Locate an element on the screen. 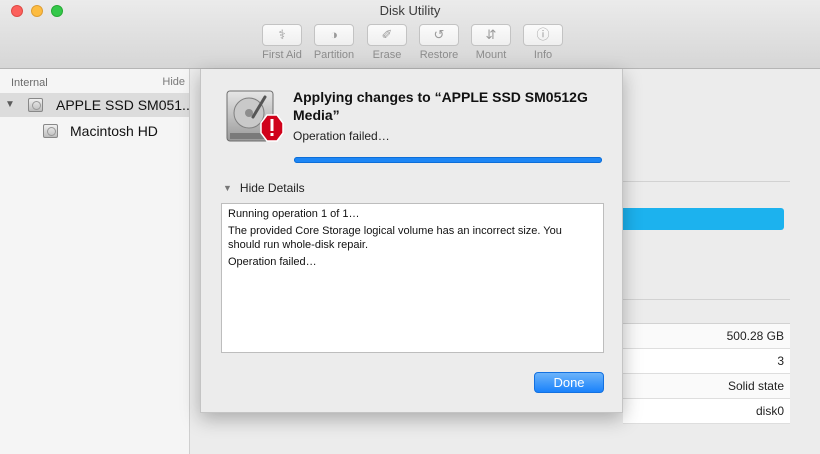 This screenshot has width=820, height=454. window-title: Disk Utility is located at coordinates (410, 10).